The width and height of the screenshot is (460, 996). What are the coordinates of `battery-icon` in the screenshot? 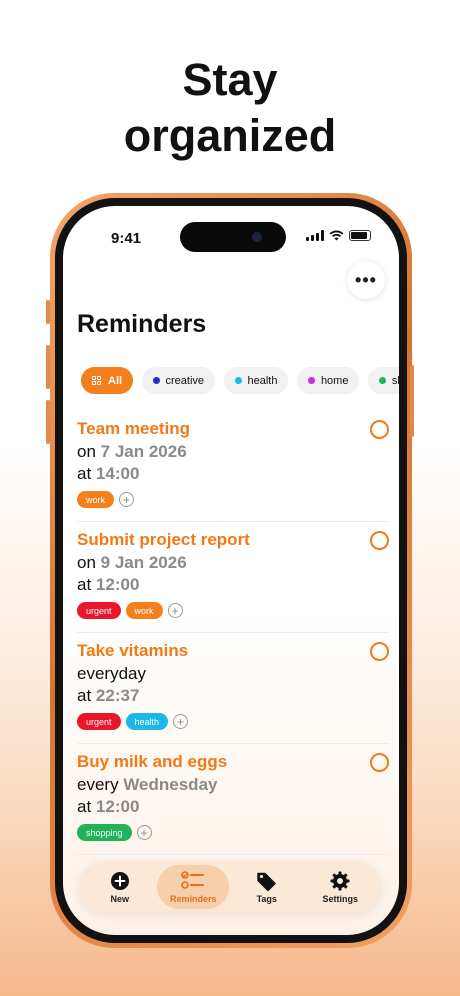 It's located at (360, 235).